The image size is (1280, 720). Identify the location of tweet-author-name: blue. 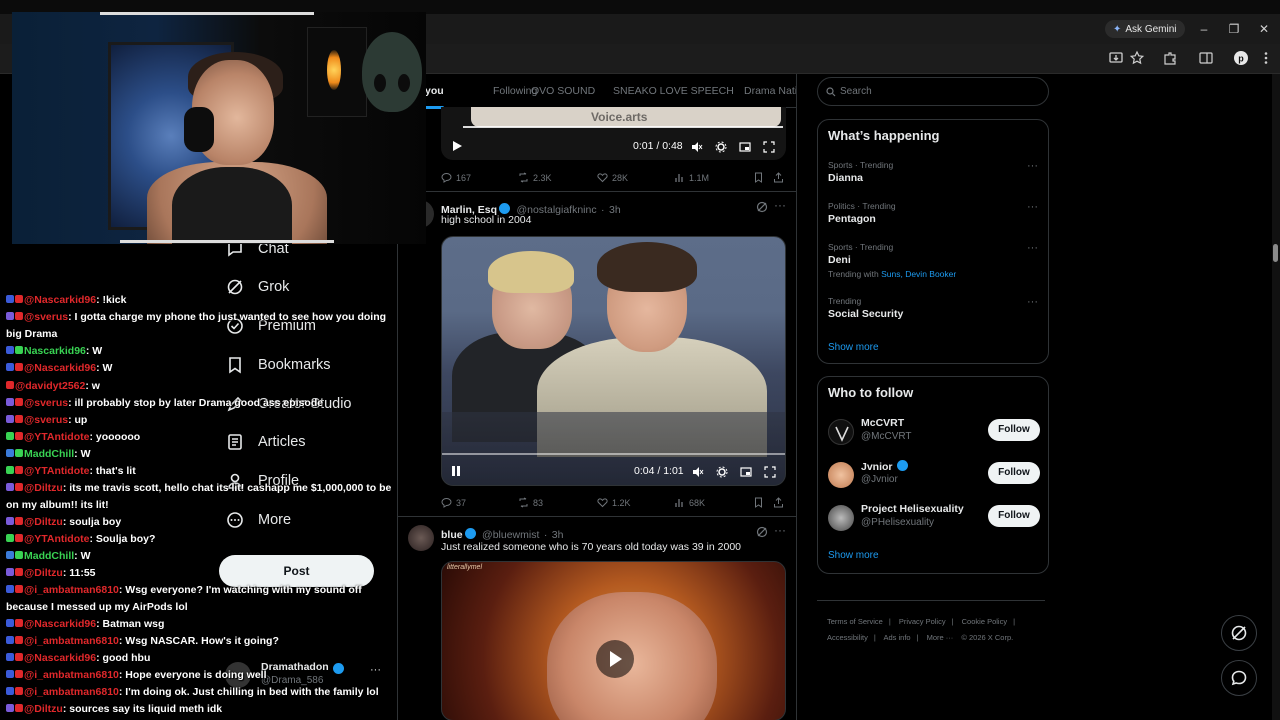
(452, 535).